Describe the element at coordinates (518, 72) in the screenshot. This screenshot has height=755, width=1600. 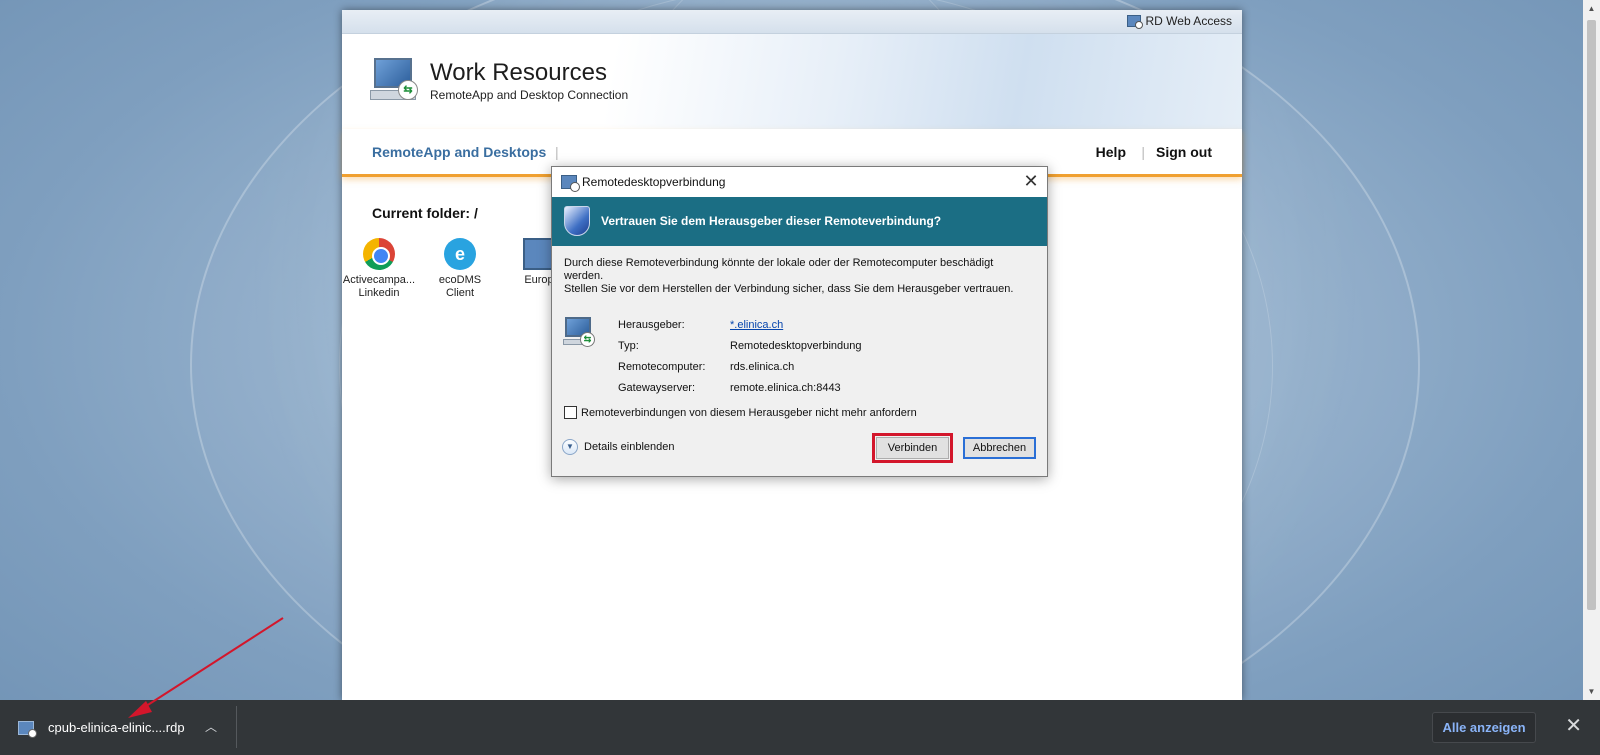
I see `banner-title: Work Resources` at that location.